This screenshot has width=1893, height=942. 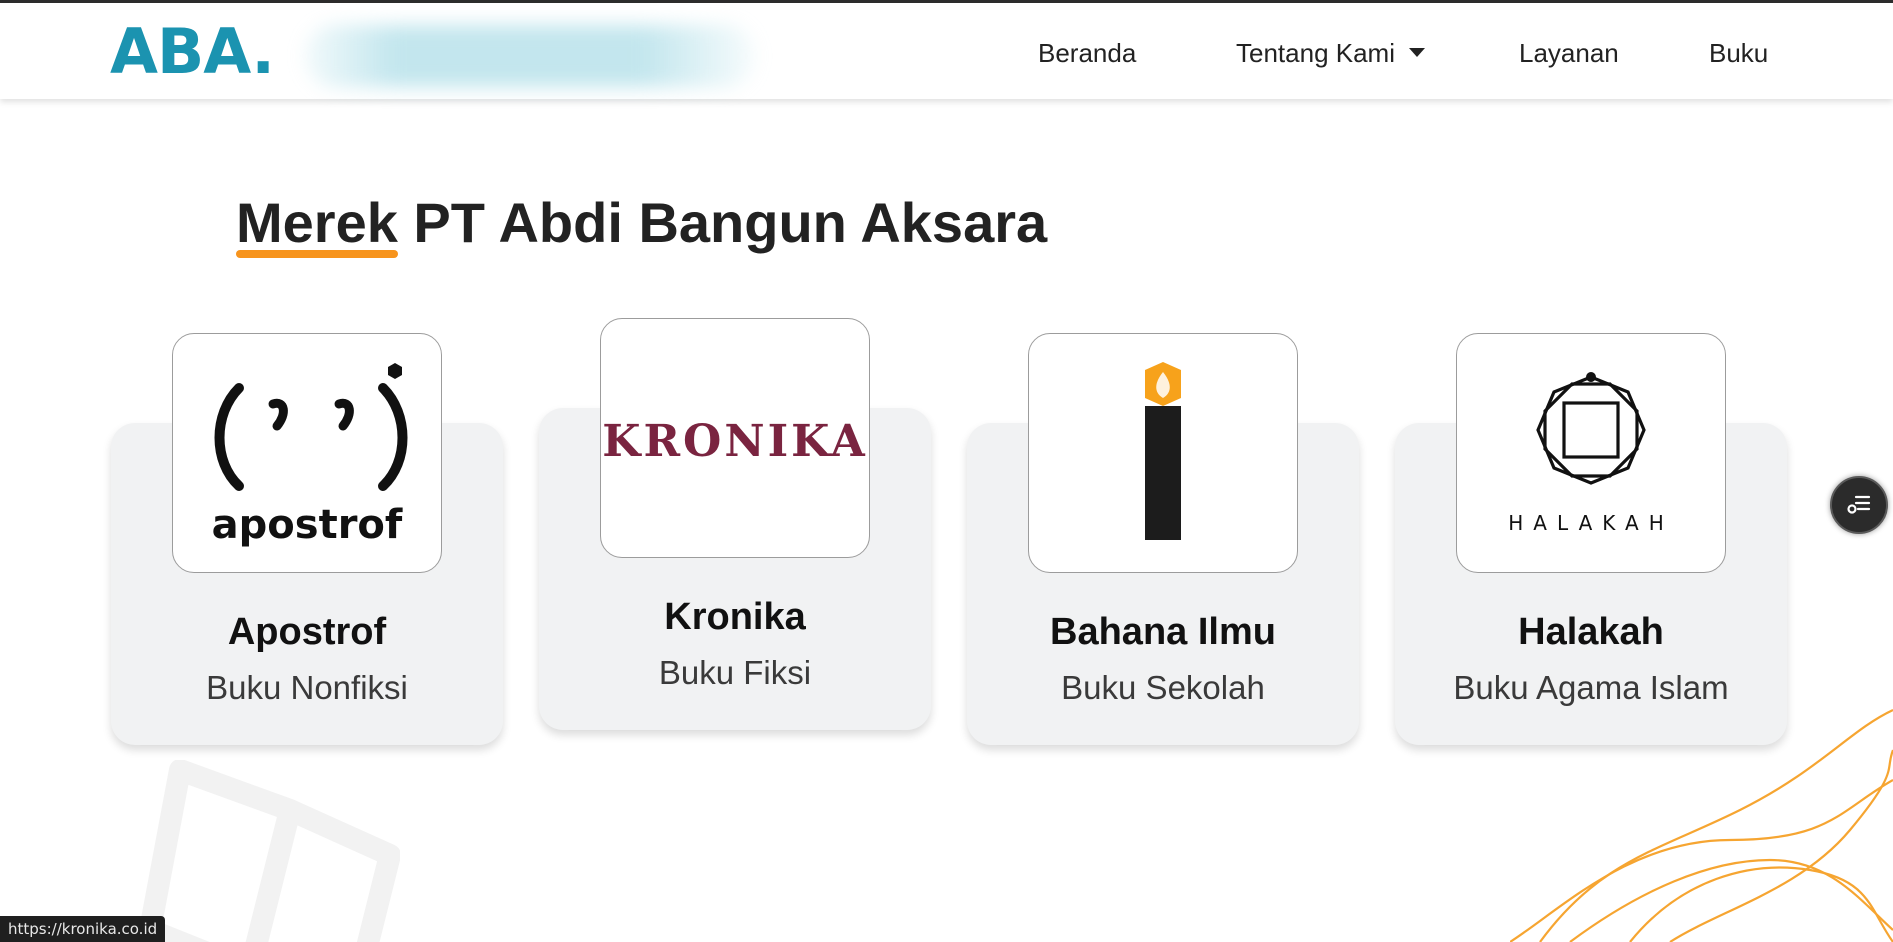 I want to click on apostrof-face-logo-icon: apostrof, so click(x=310, y=455).